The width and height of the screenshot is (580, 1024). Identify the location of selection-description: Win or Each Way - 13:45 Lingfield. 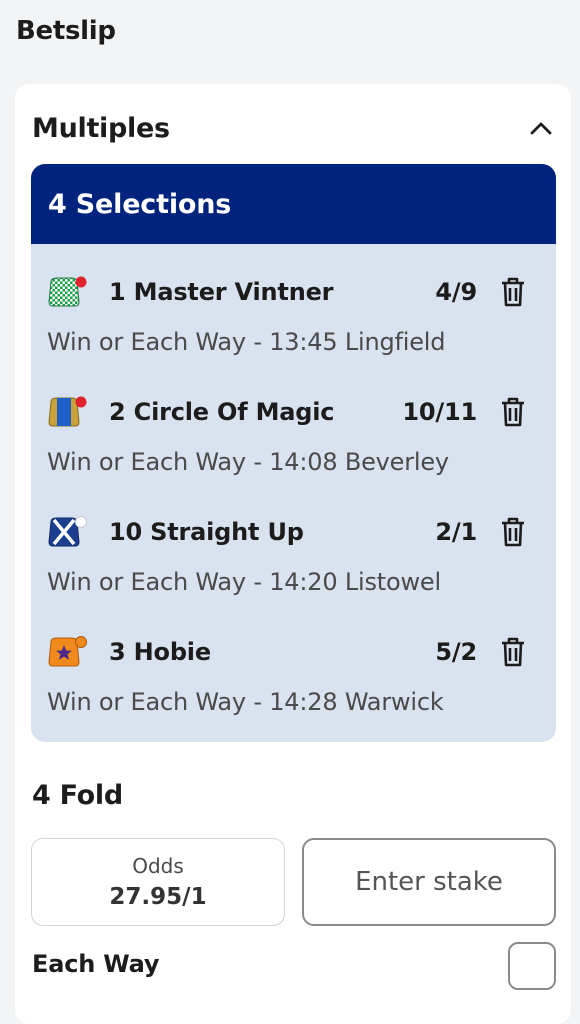
(246, 342).